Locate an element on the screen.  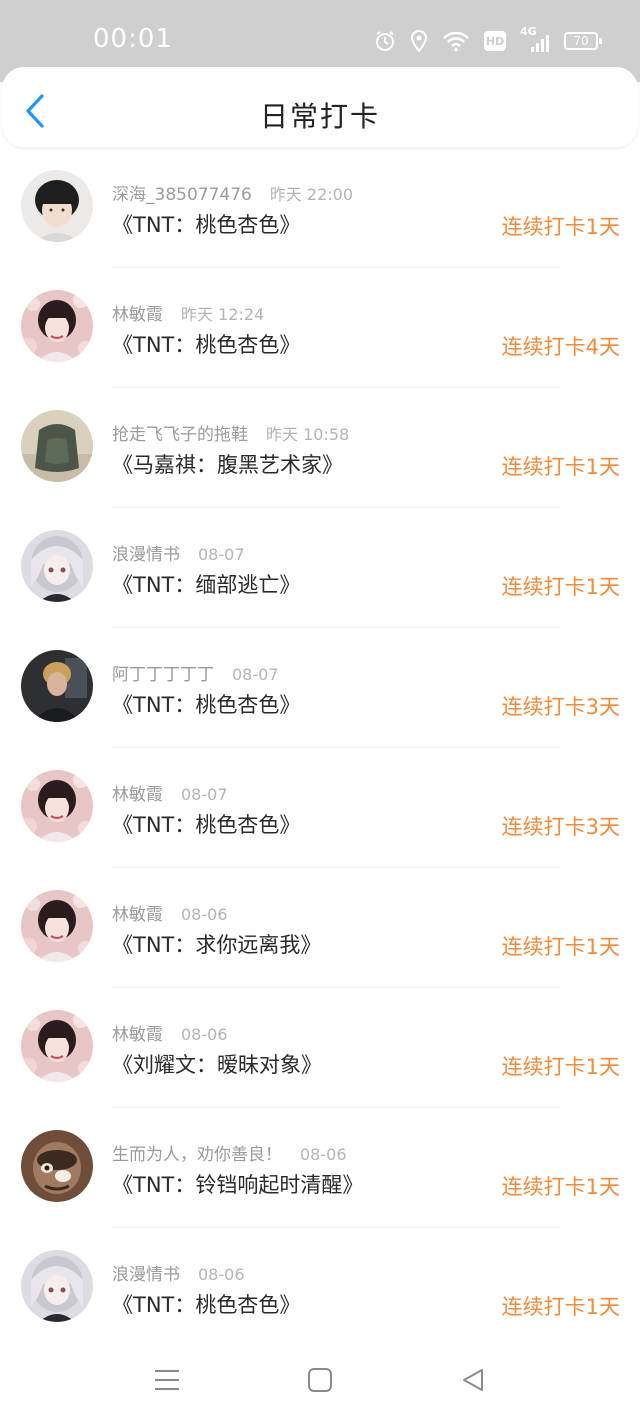
hd-icon: HD is located at coordinates (495, 41).